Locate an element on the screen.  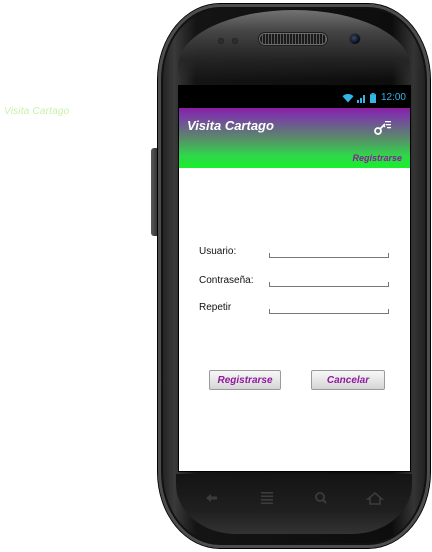
status-bar: 12:00 is located at coordinates (294, 97).